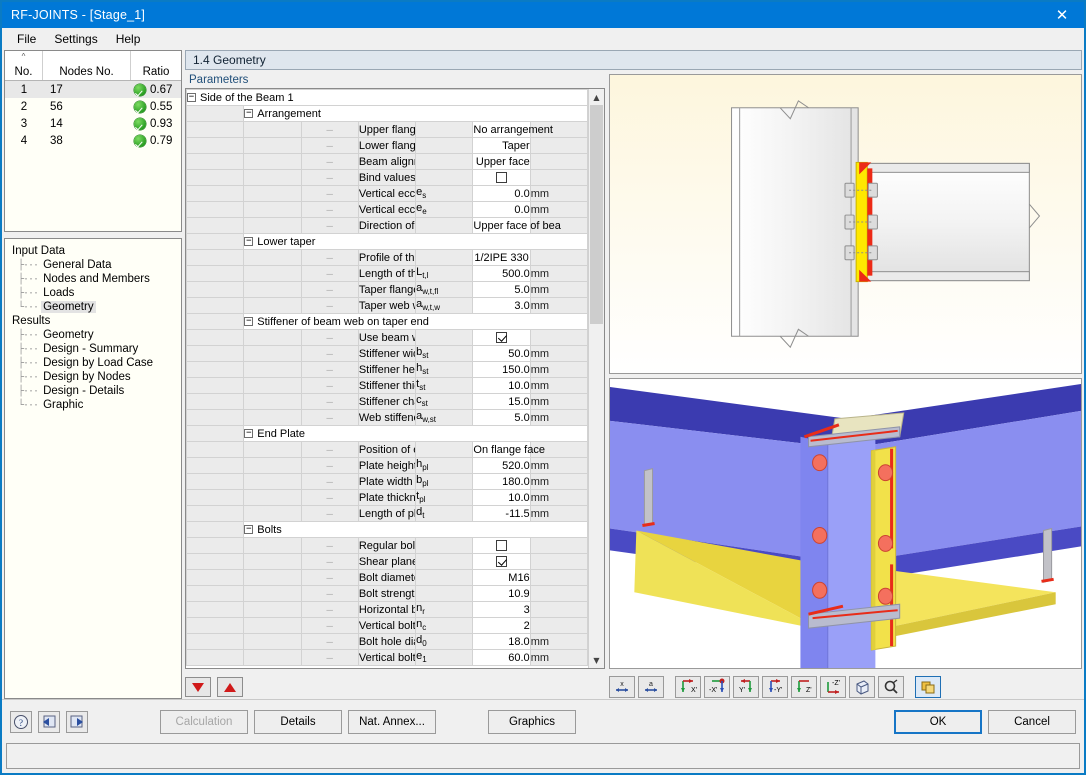  Describe the element at coordinates (156, 65) in the screenshot. I see `column-header-ratio: Ratio` at that location.